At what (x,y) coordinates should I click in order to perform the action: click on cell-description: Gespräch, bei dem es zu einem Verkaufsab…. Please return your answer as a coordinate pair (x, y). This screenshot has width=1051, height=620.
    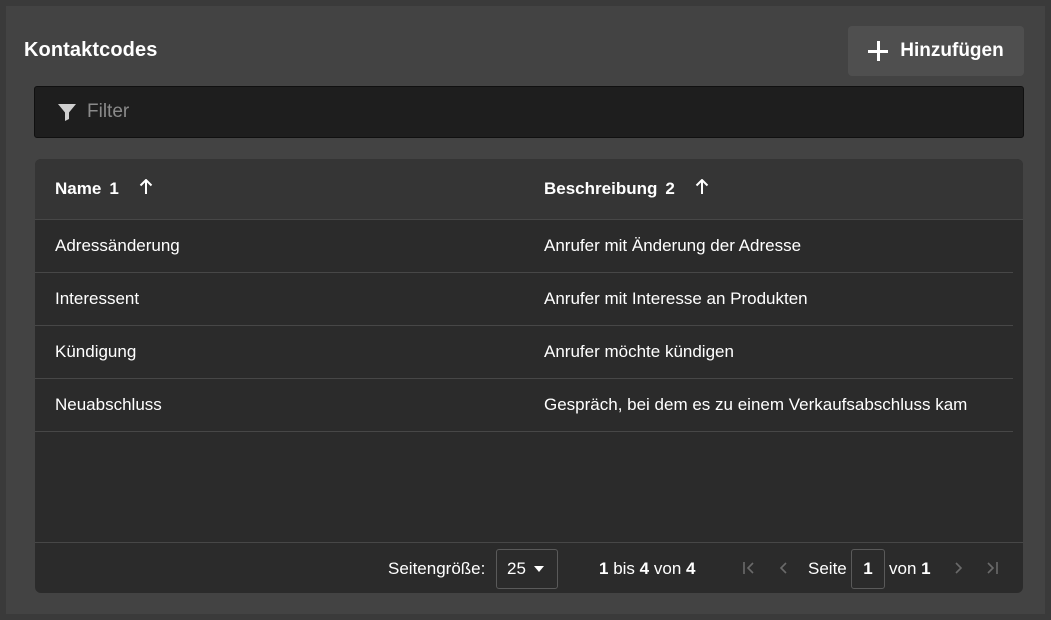
    Looking at the image, I should click on (756, 404).